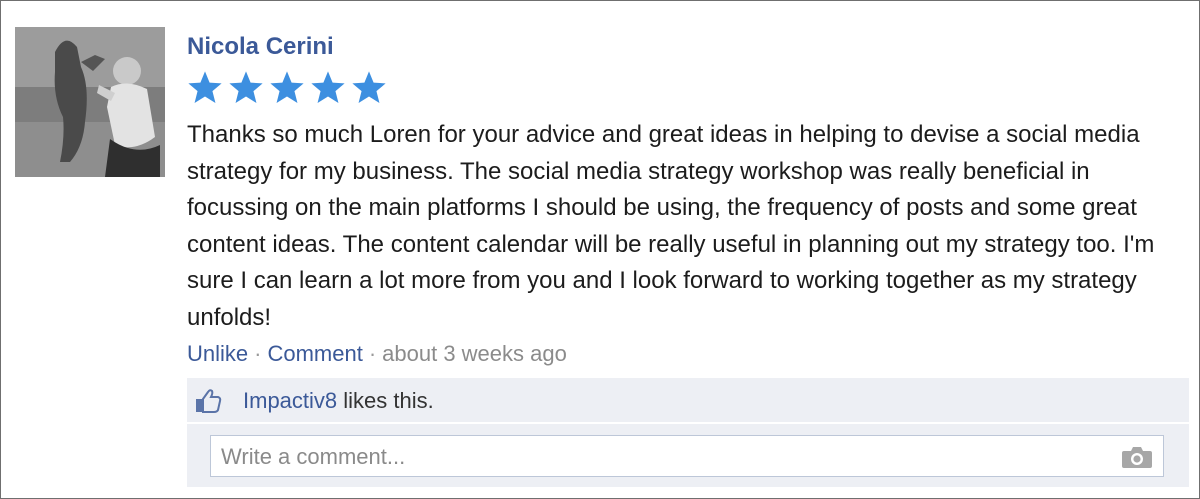 This screenshot has width=1200, height=499. Describe the element at coordinates (661, 457) in the screenshot. I see `comment-input` at that location.